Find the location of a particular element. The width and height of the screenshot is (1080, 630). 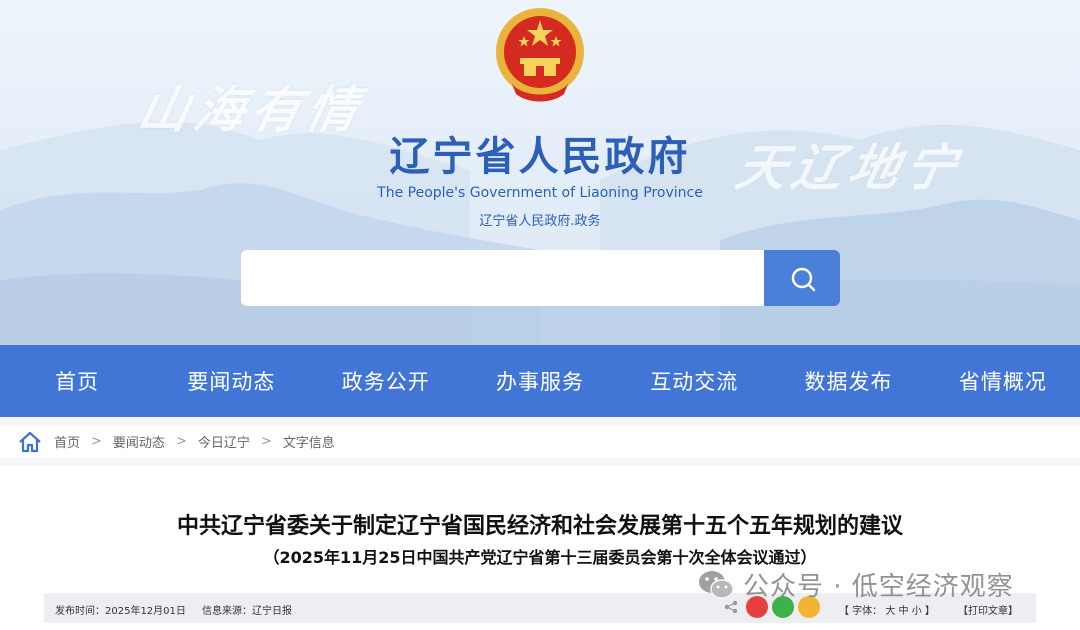

breadcrumb-text-info: 文字信息 is located at coordinates (309, 441).